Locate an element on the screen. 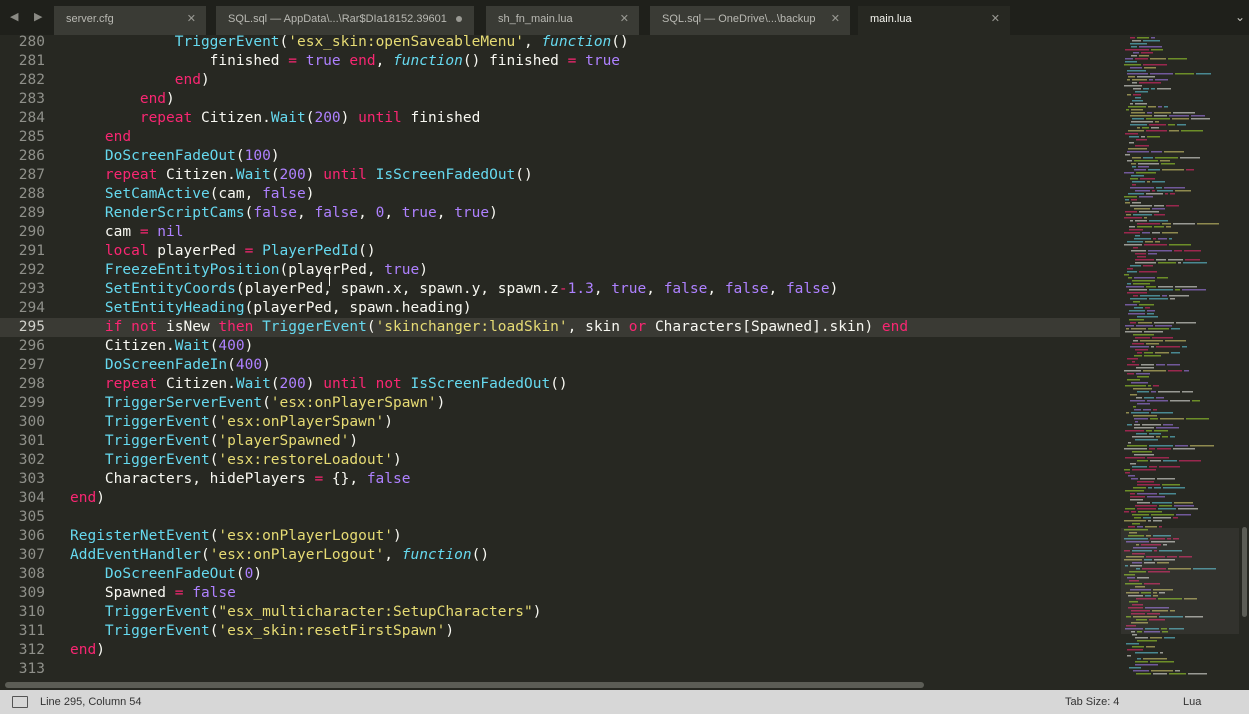 This screenshot has height=714, width=1249. code-text: cam = nil is located at coordinates (127, 232).